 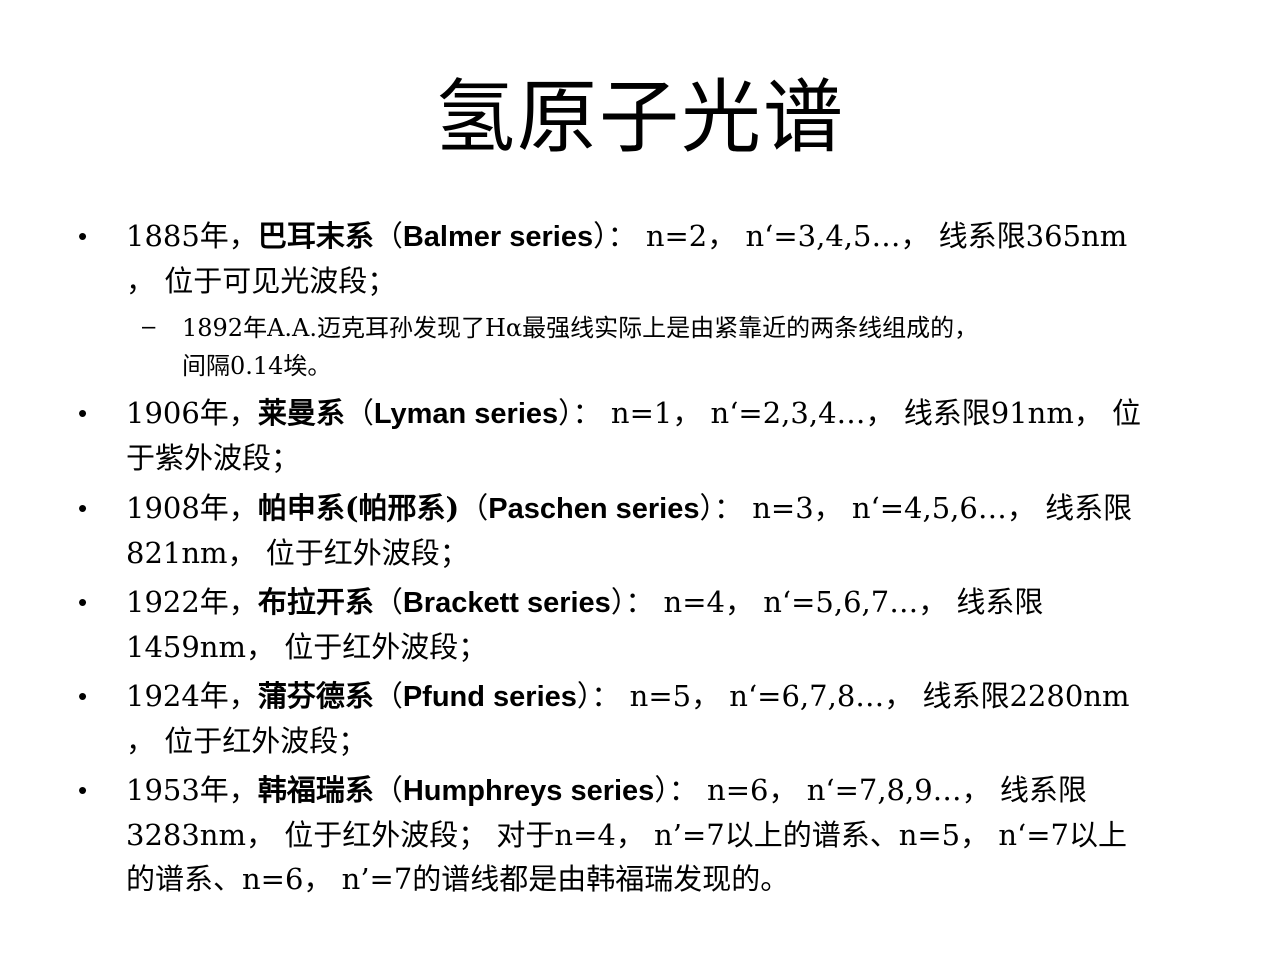 I want to click on series-name-cn: 蒲芬德系, so click(x=315, y=696).